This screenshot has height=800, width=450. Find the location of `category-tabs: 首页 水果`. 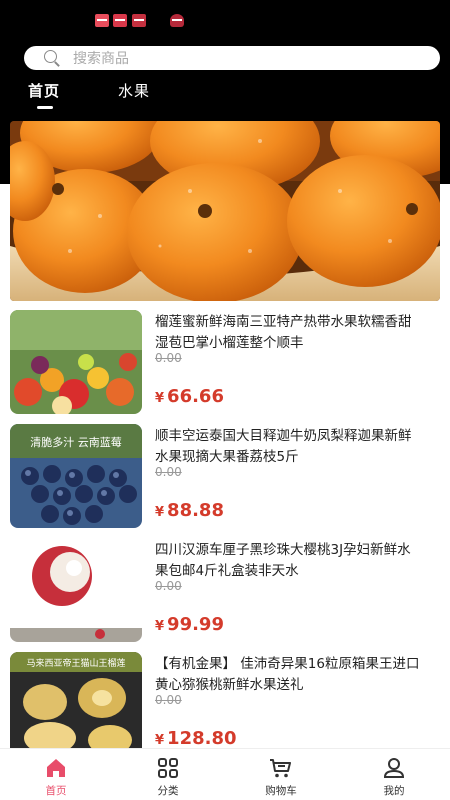

category-tabs: 首页 水果 is located at coordinates (225, 95).